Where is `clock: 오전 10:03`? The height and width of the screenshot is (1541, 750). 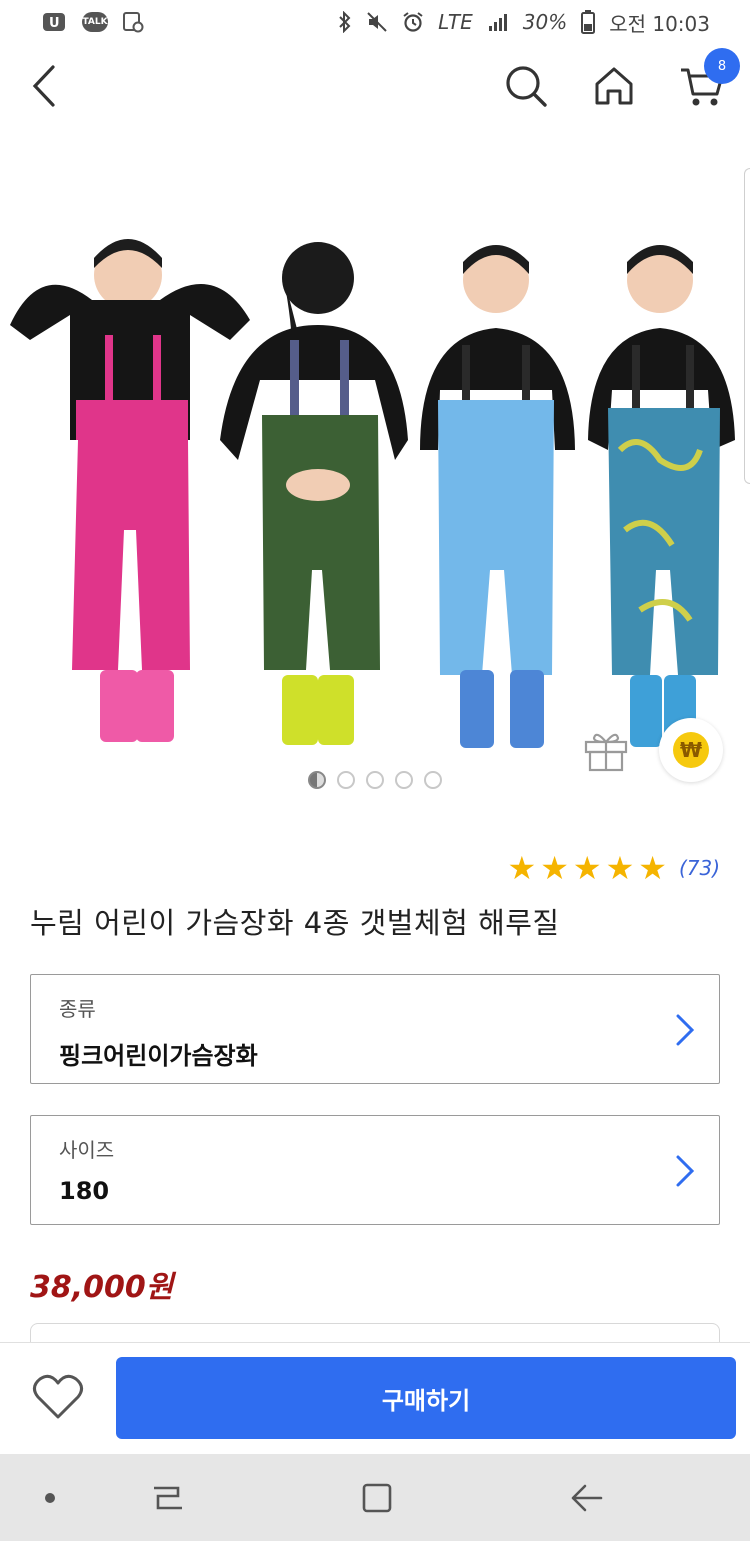 clock: 오전 10:03 is located at coordinates (659, 23).